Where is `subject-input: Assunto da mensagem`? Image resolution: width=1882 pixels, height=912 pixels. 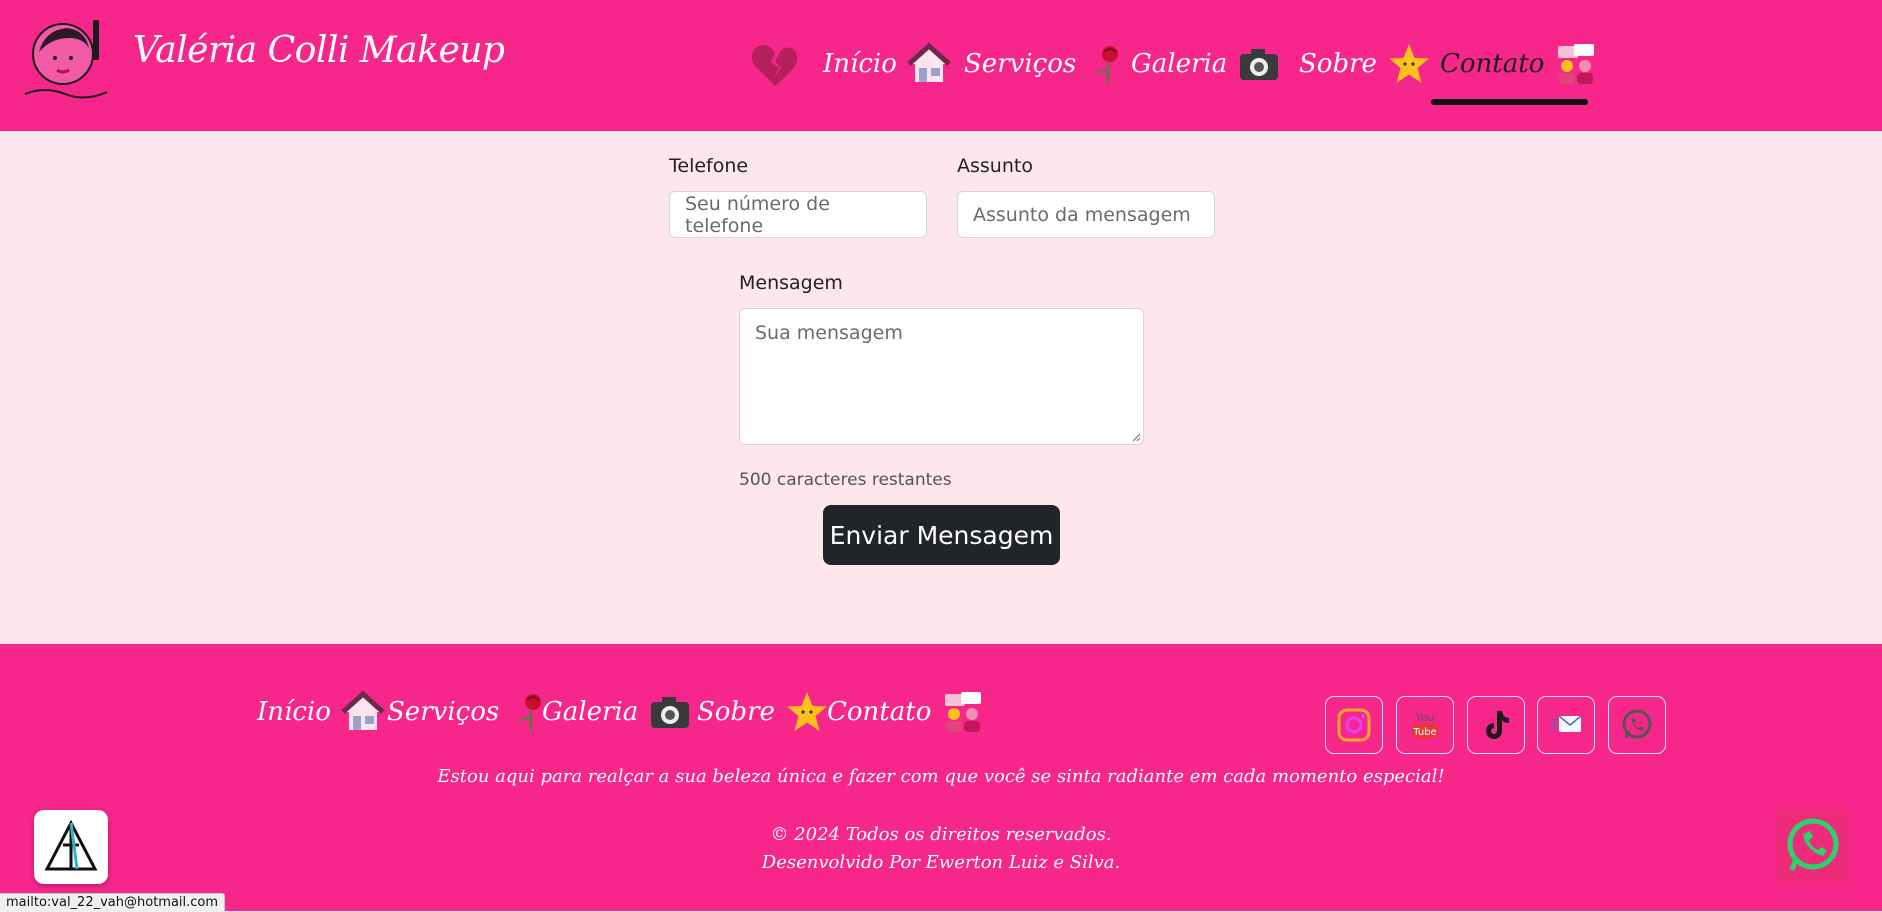 subject-input: Assunto da mensagem is located at coordinates (1086, 214).